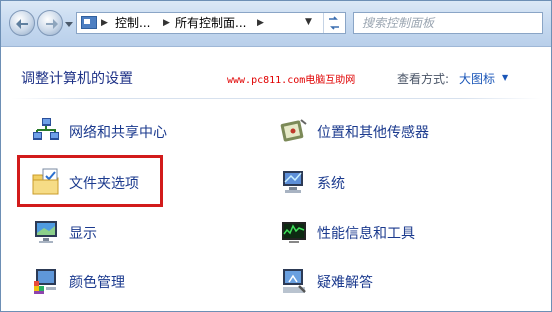  I want to click on item-label: 系统, so click(331, 184).